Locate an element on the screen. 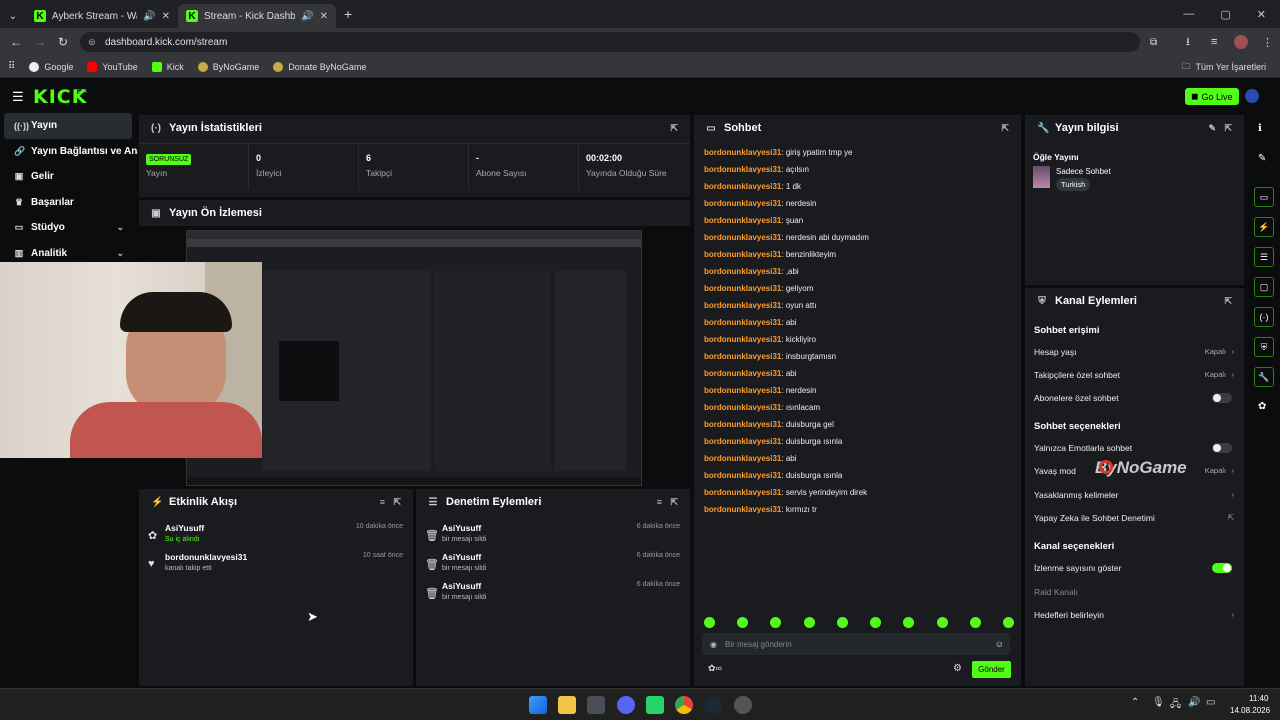 Image resolution: width=1280 pixels, height=720 pixels. list-icon: ☰ is located at coordinates (1264, 257).